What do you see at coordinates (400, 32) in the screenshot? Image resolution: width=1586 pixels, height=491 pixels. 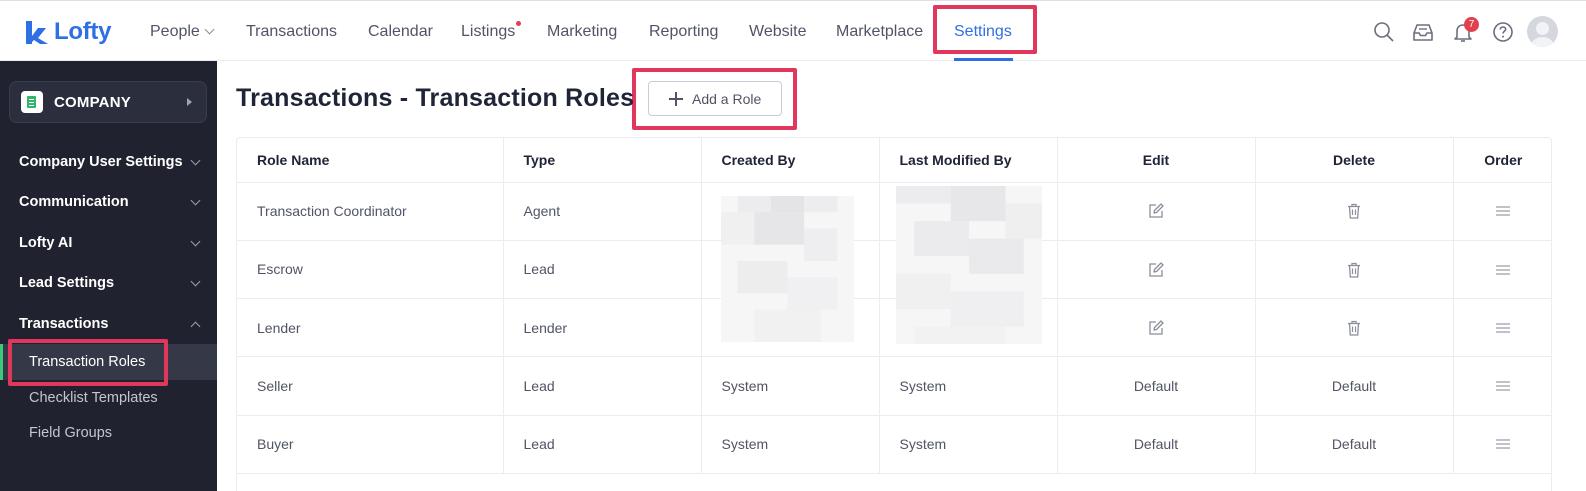 I see `nav-calendar: Calendar` at bounding box center [400, 32].